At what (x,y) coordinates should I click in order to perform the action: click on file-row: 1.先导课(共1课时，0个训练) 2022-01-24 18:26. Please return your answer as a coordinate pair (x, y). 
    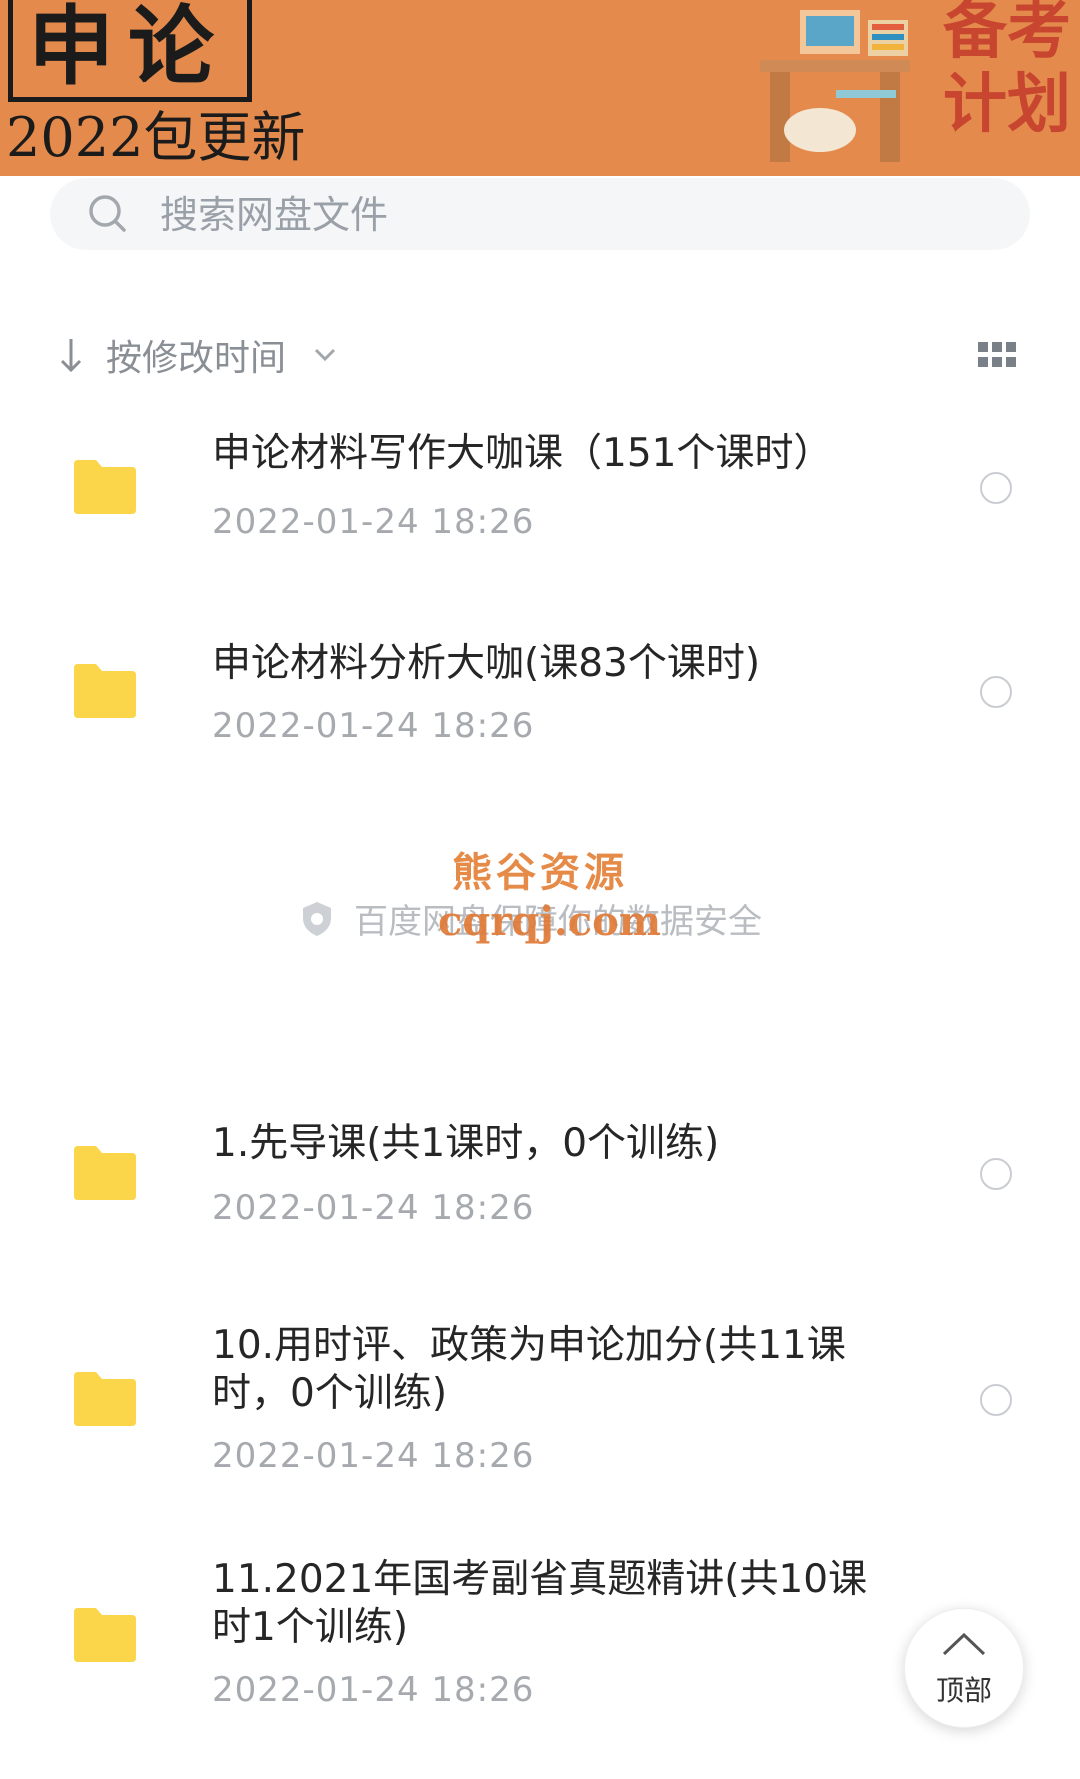
    Looking at the image, I should click on (540, 1179).